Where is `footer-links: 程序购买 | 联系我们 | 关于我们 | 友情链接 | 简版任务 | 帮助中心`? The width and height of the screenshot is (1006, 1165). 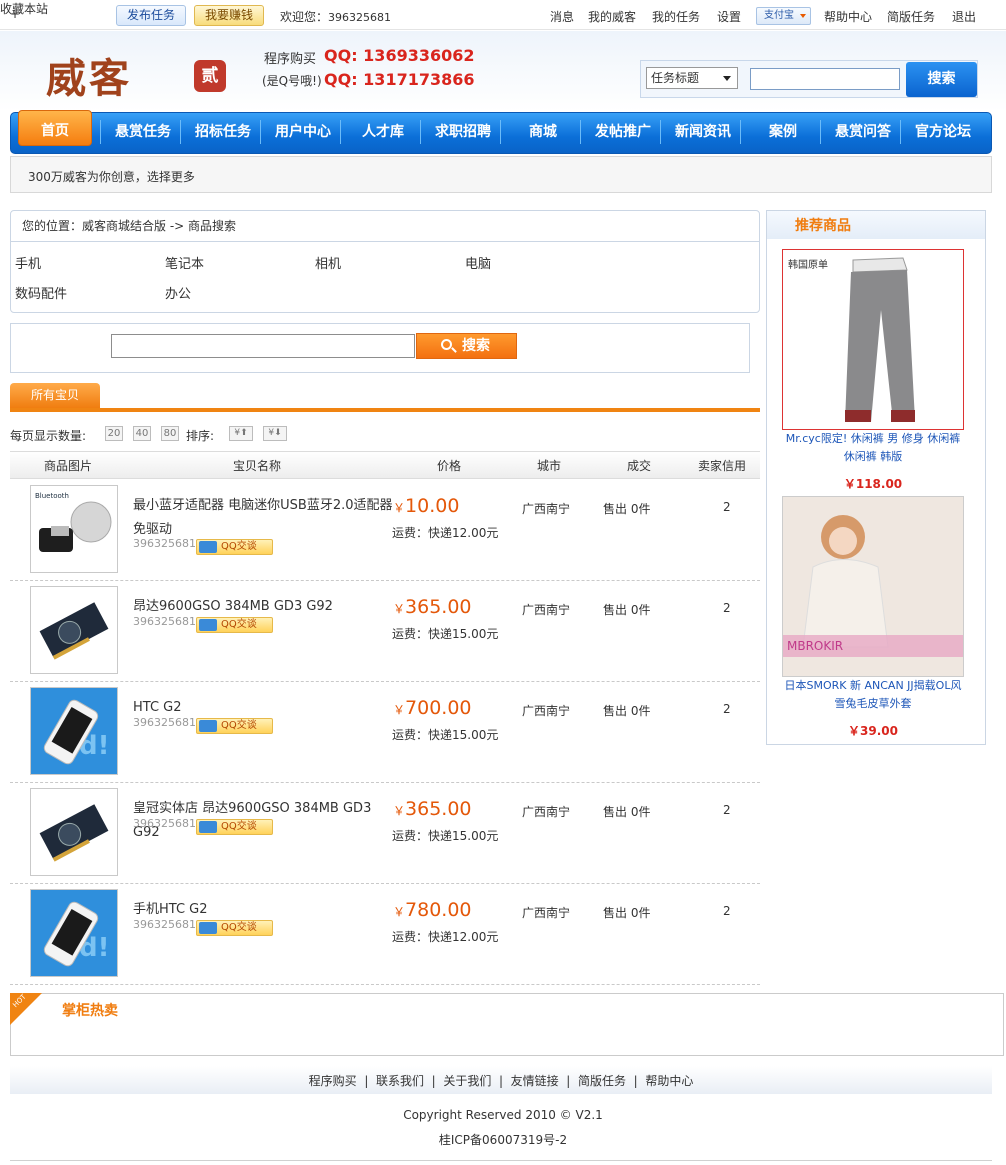 footer-links: 程序购买 | 联系我们 | 关于我们 | 友情链接 | 简版任务 | 帮助中心 is located at coordinates (501, 1080).